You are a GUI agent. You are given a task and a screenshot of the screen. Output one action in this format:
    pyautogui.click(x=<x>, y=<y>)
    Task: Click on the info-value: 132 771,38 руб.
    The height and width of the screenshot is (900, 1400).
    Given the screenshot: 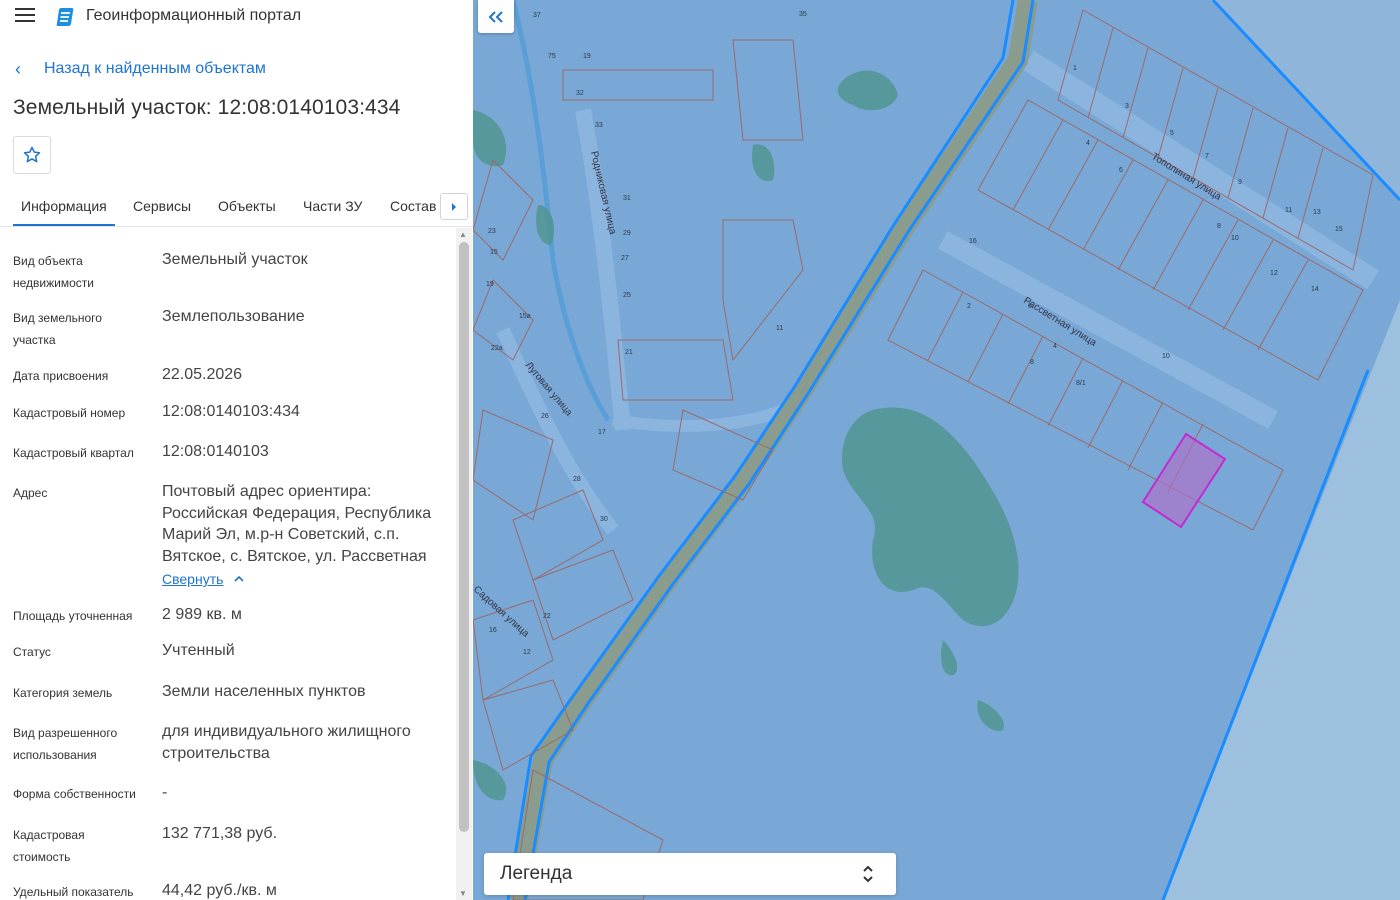 What is the action you would take?
    pyautogui.click(x=220, y=833)
    